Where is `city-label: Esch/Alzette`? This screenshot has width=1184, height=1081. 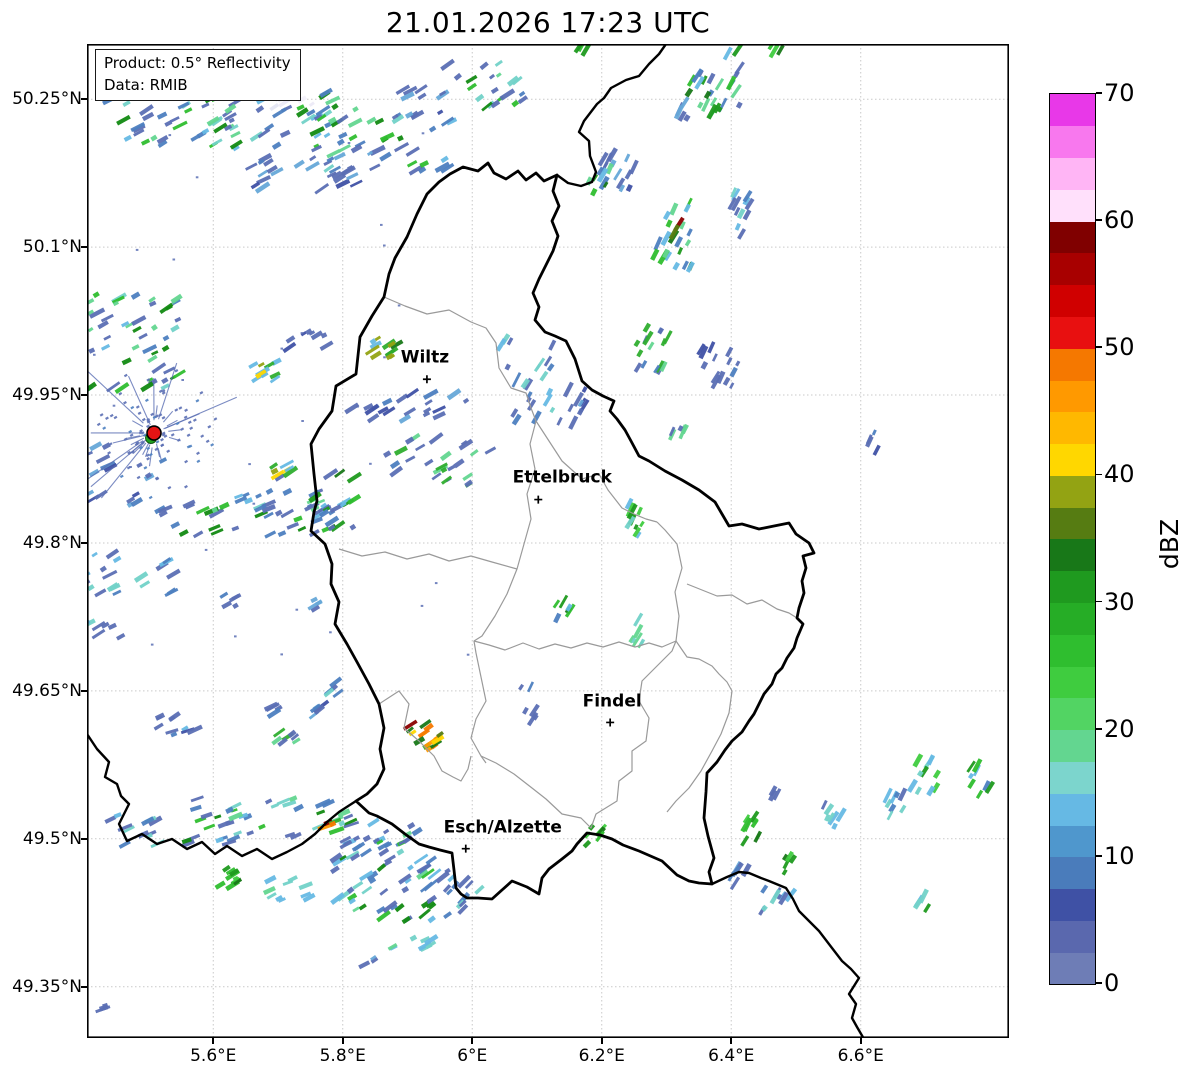
city-label: Esch/Alzette is located at coordinates (503, 828).